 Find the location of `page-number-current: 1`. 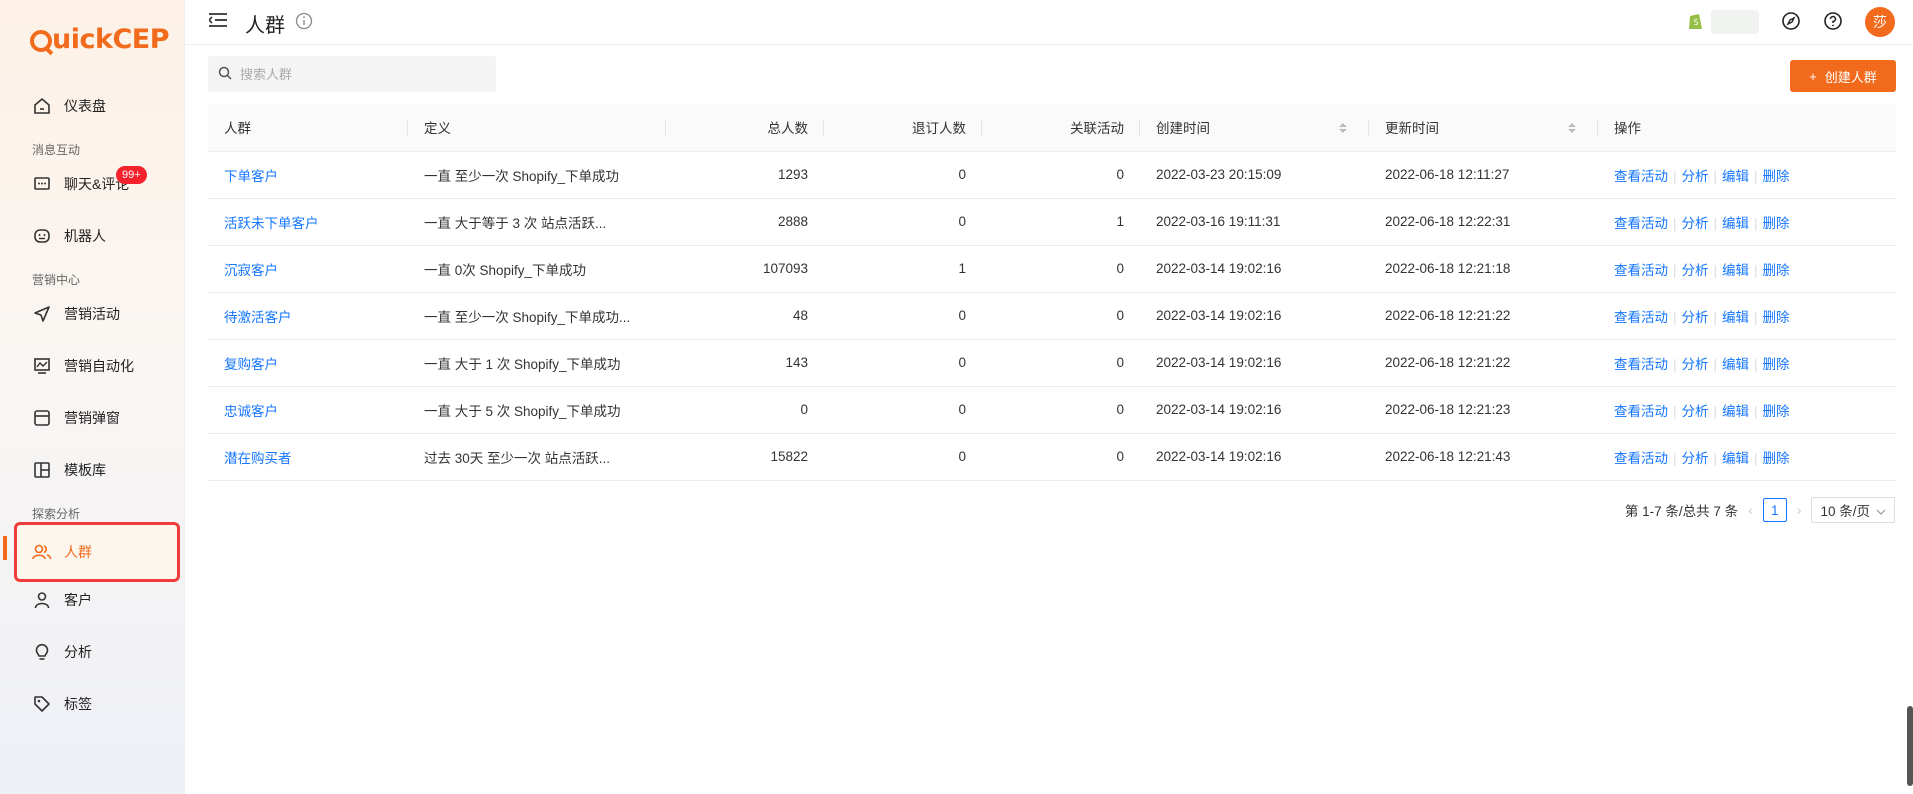

page-number-current: 1 is located at coordinates (1774, 510).